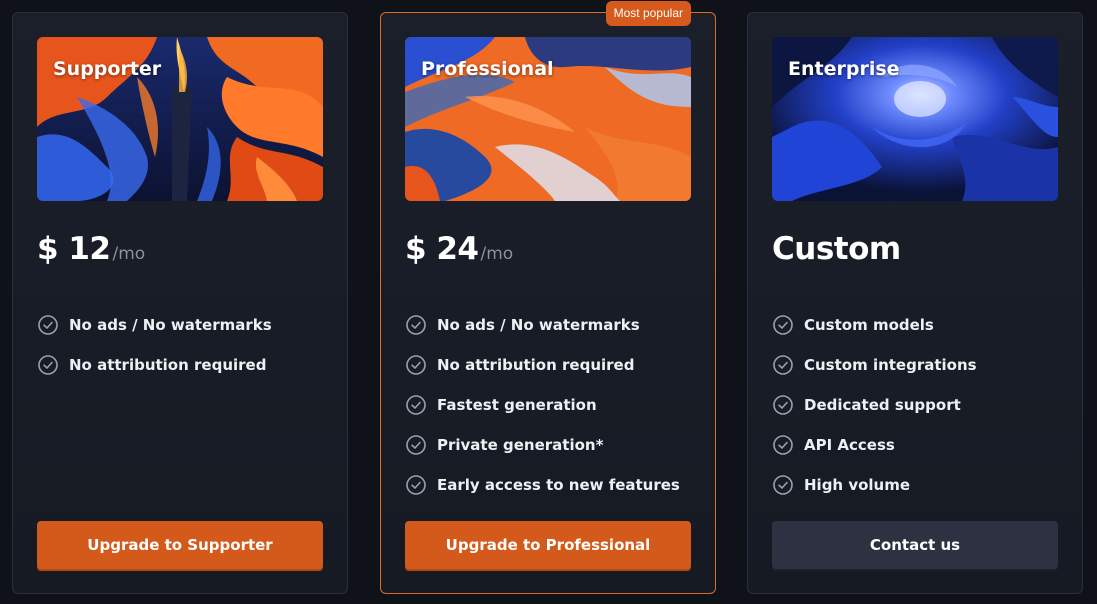  Describe the element at coordinates (520, 445) in the screenshot. I see `feature-label: Private generation*` at that location.